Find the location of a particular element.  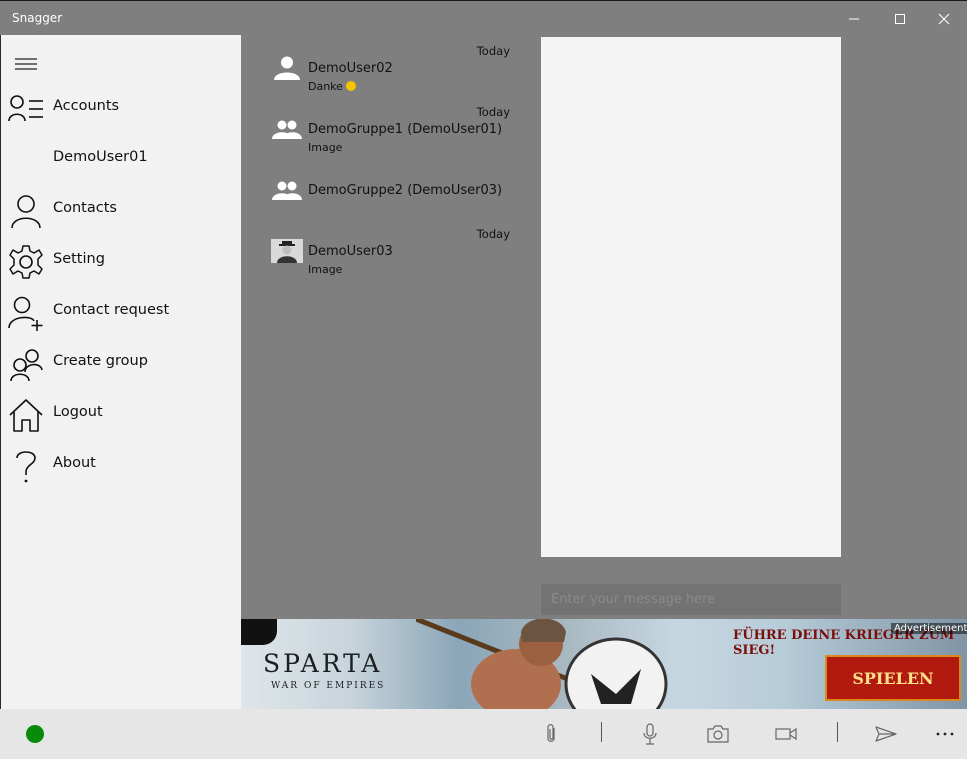

take-photo-button is located at coordinates (718, 734).